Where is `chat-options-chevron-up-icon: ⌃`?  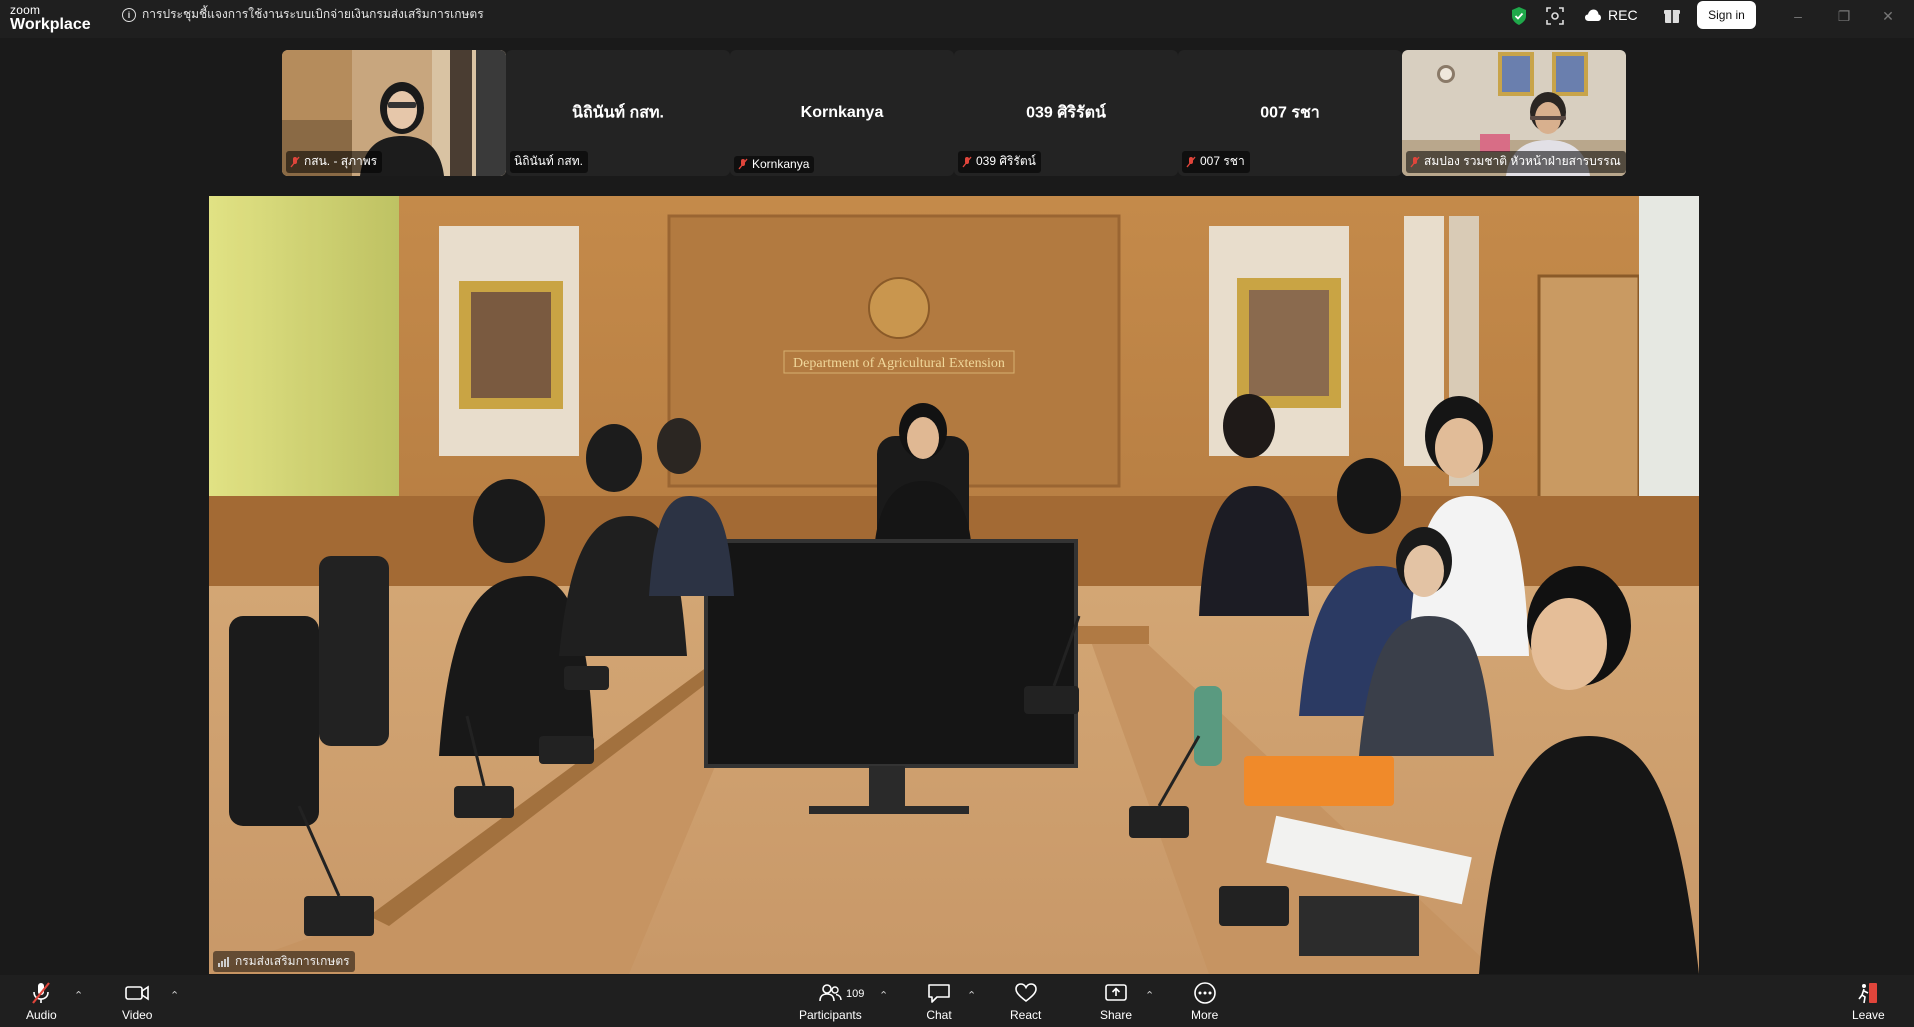 chat-options-chevron-up-icon: ⌃ is located at coordinates (971, 995).